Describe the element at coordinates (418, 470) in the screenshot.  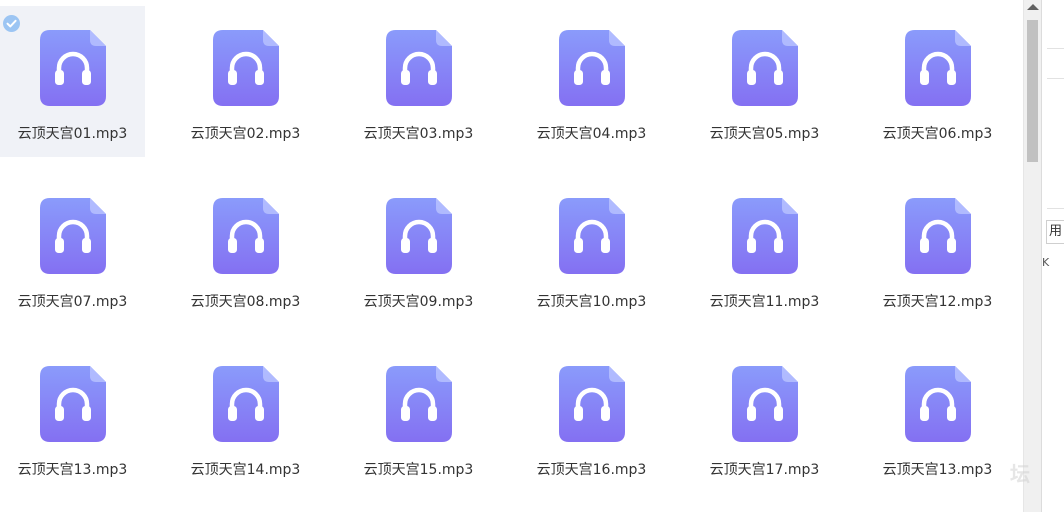
I see `file-name: 云顶天宫15.mp3` at that location.